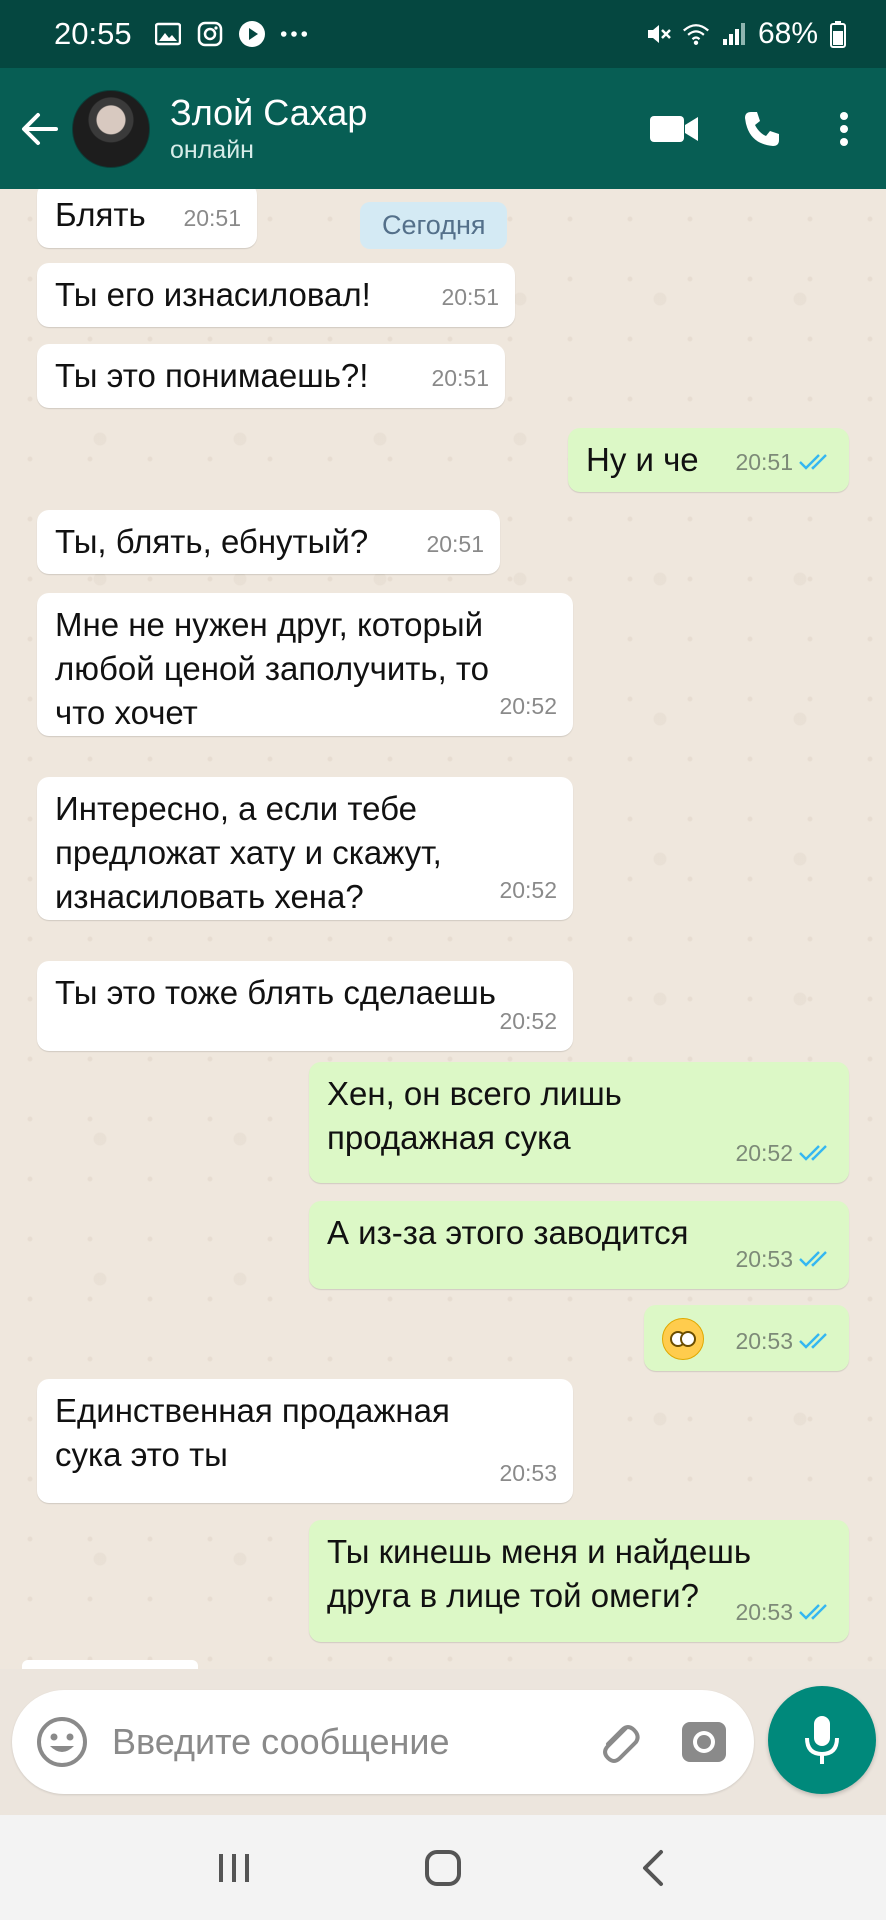  I want to click on contact-name: Злой Сахар, so click(269, 112).